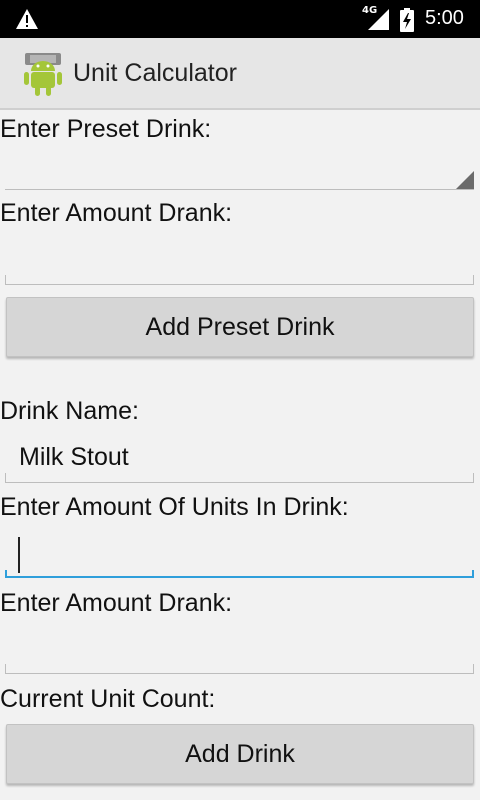 This screenshot has width=480, height=800. Describe the element at coordinates (240, 19) in the screenshot. I see `status-bar: 4G 5:00` at that location.